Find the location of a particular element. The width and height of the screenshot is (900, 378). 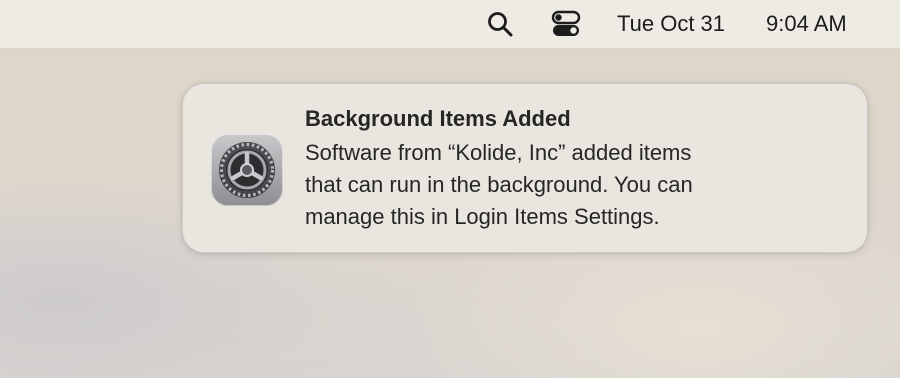

notification-body-line: Software from “Kolide, Inc” added items is located at coordinates (498, 152).